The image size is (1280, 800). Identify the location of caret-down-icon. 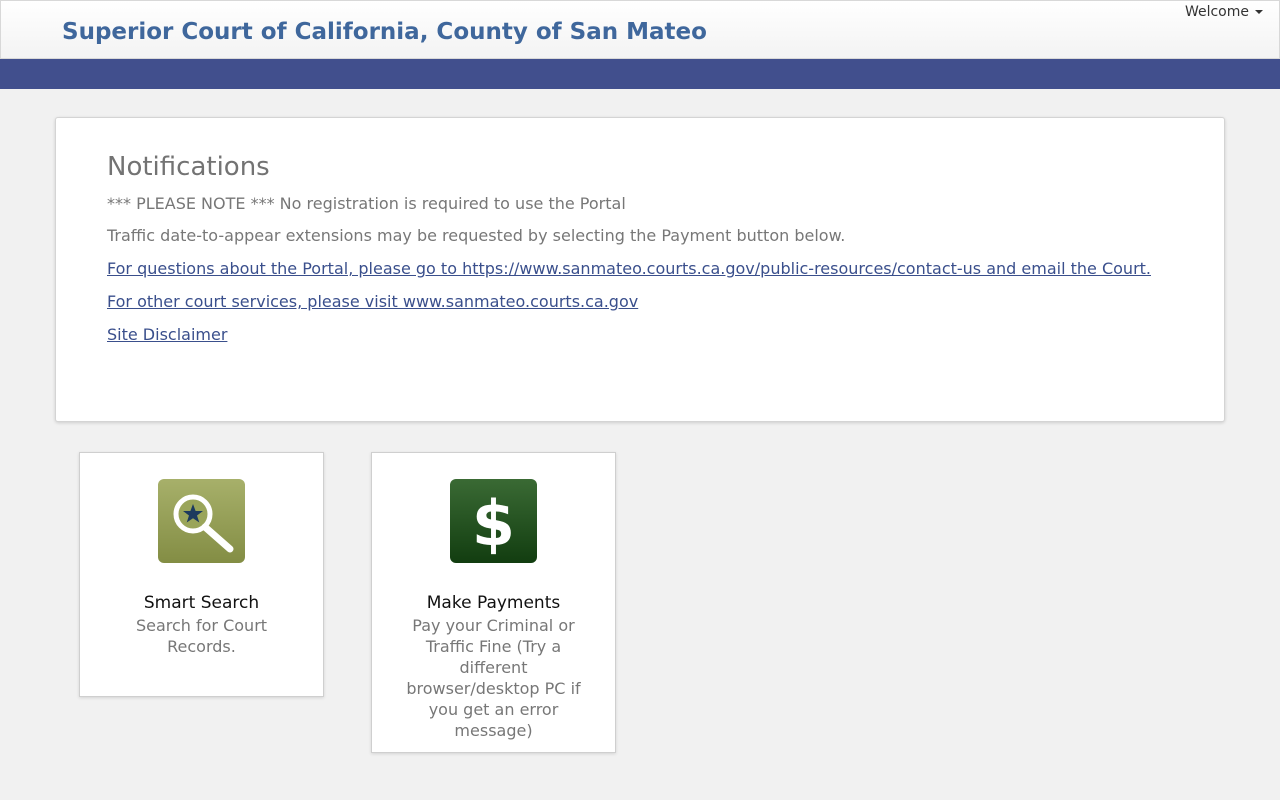
(1259, 12).